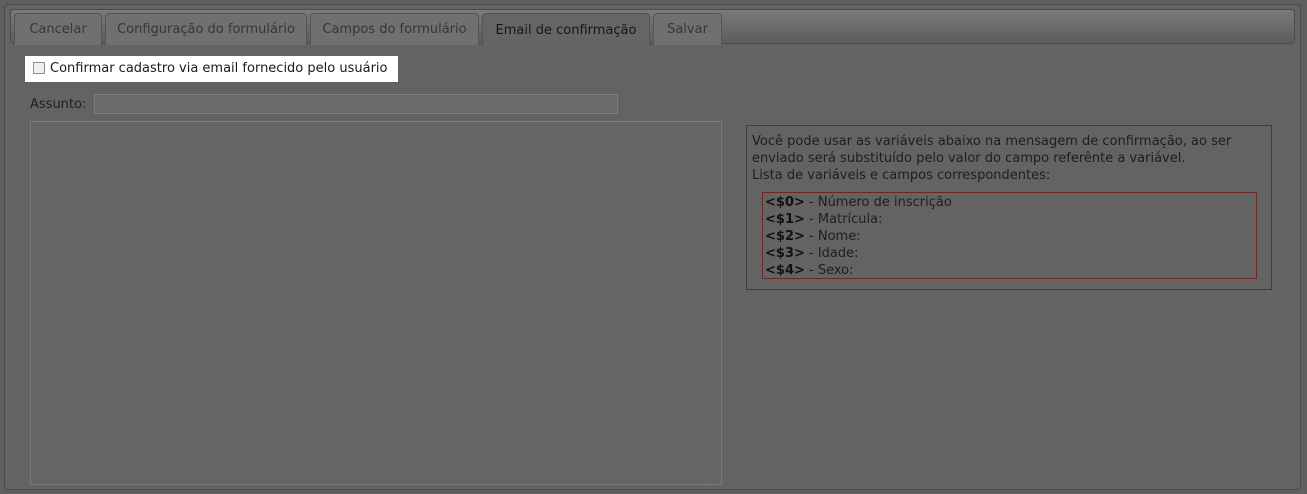  Describe the element at coordinates (714, 479) in the screenshot. I see `resize-handle-icon: ⋰` at that location.